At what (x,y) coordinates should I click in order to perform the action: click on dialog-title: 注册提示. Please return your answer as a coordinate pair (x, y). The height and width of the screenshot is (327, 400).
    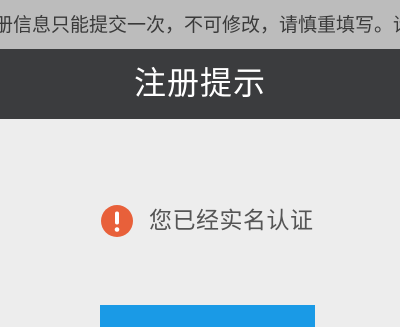
    Looking at the image, I should click on (199, 83).